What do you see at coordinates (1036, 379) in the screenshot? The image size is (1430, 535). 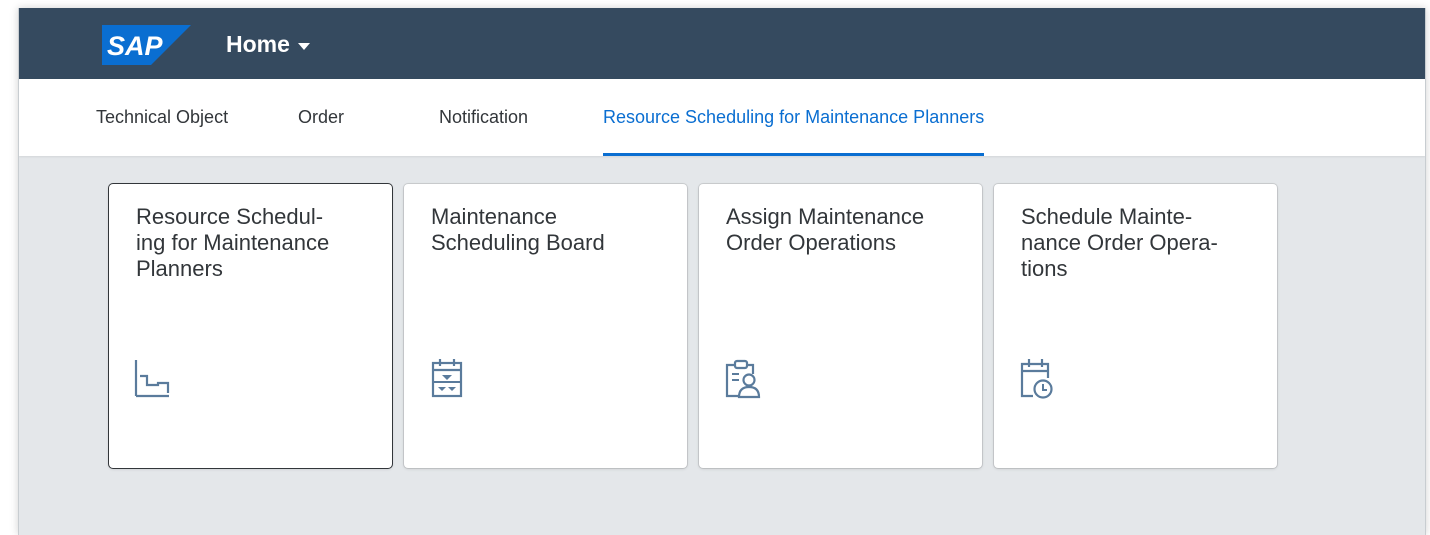 I see `calendar-clock-icon` at bounding box center [1036, 379].